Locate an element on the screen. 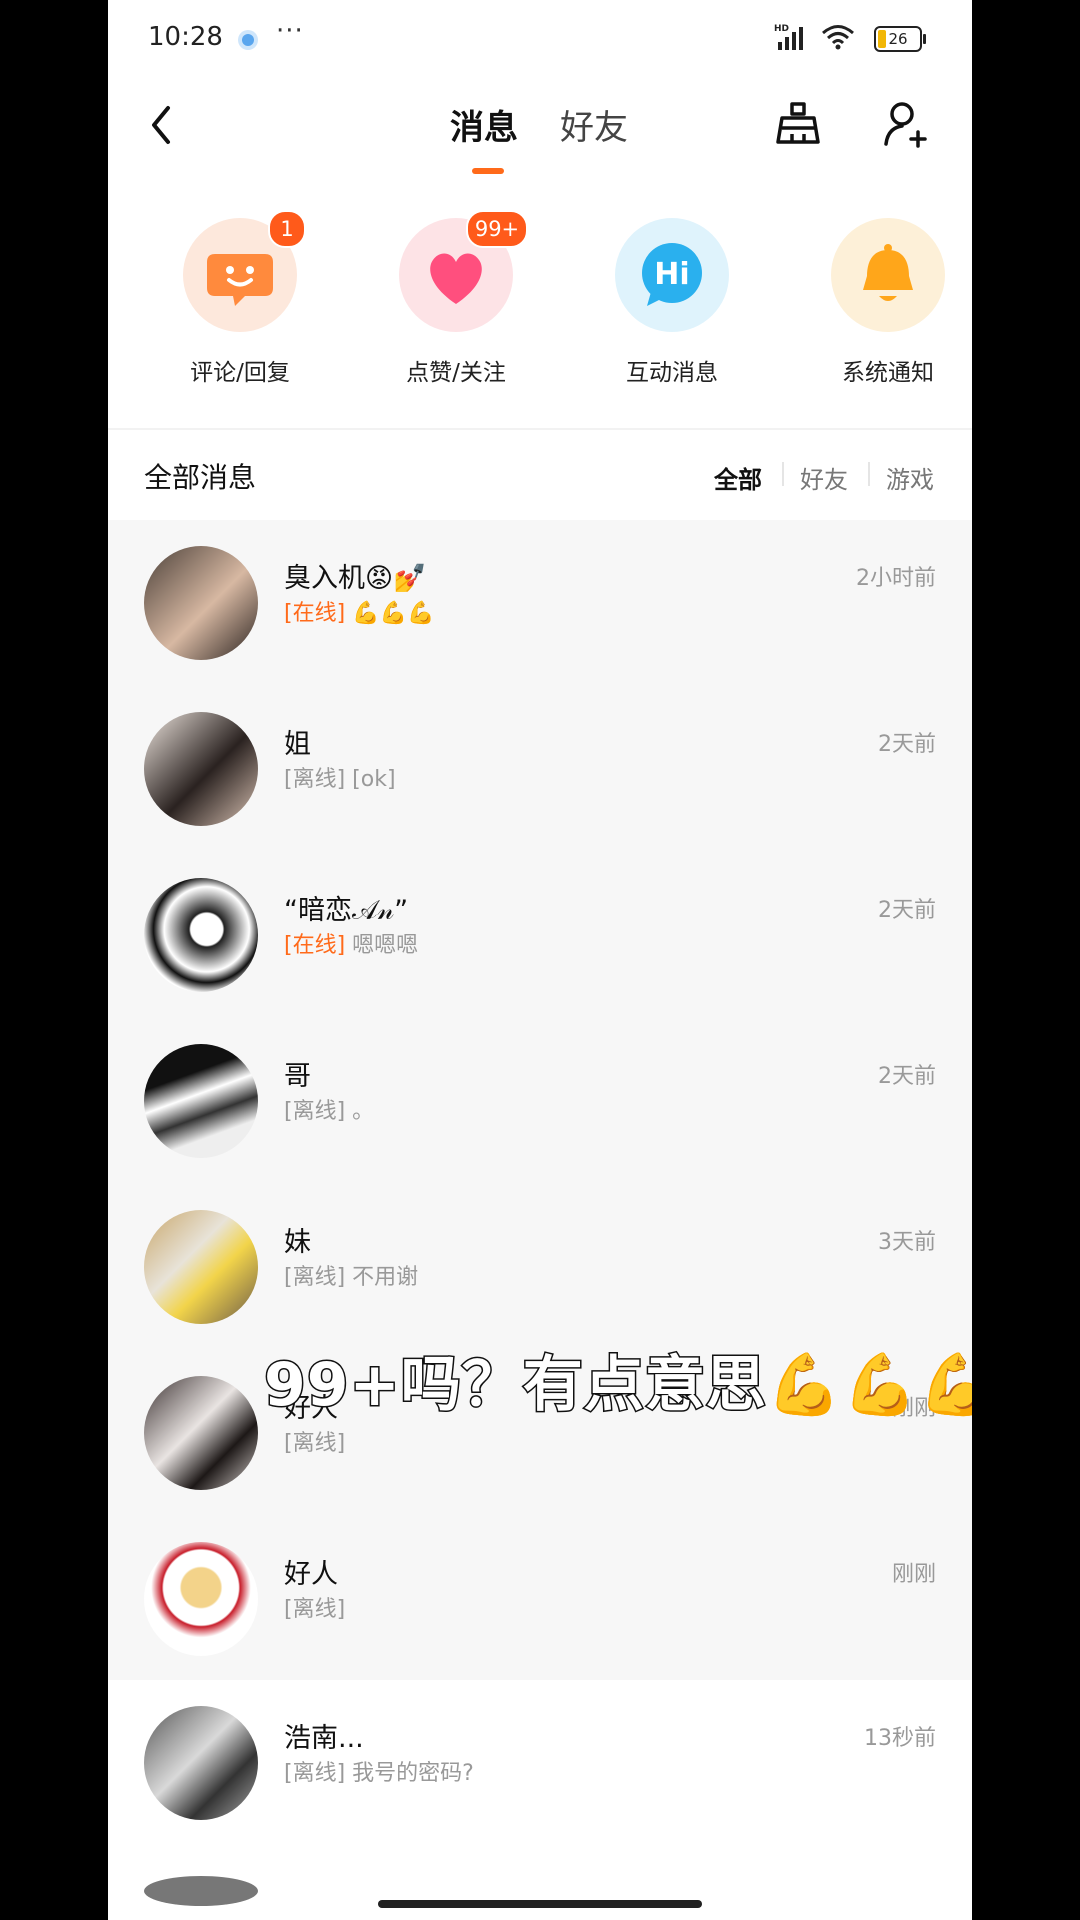  battery-icon: 26 is located at coordinates (900, 39).